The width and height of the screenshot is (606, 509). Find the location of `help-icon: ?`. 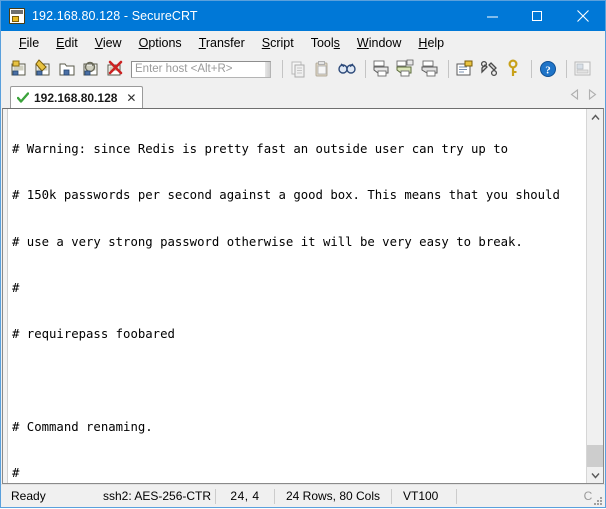

help-icon: ? is located at coordinates (548, 69).